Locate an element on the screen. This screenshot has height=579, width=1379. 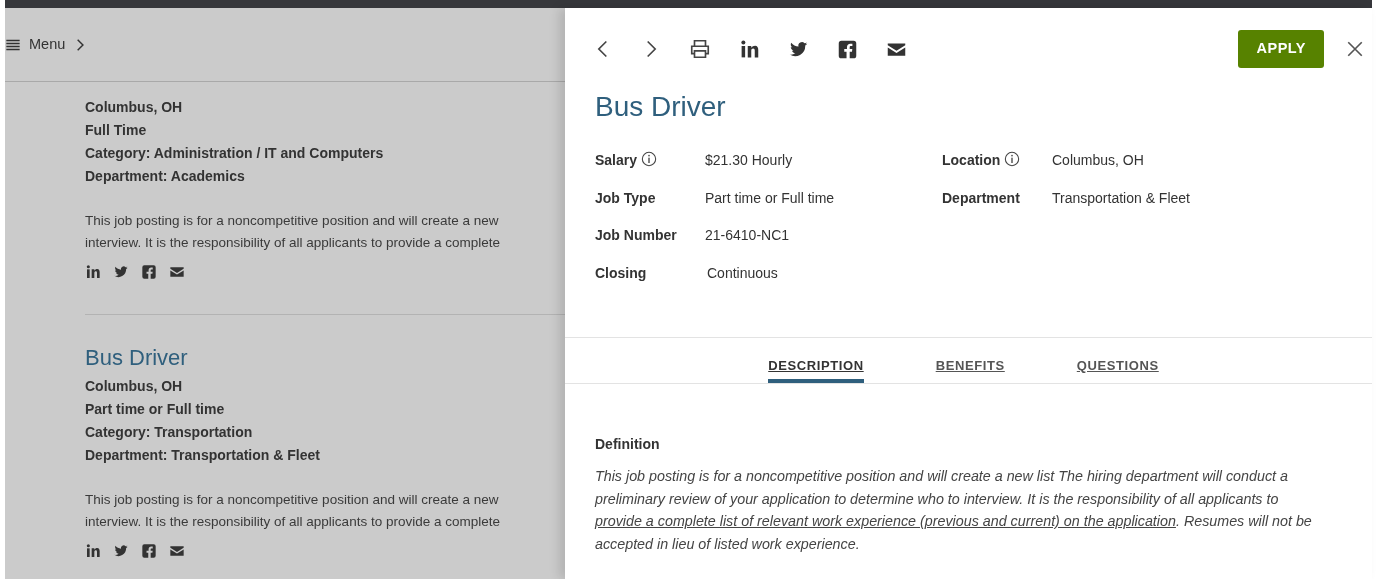
apply-button: APPLY is located at coordinates (1281, 49).